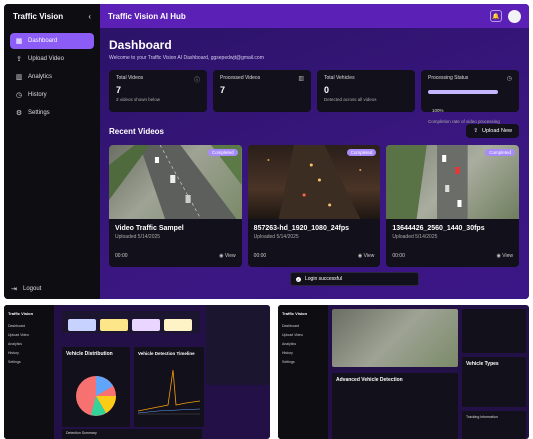 This screenshot has height=439, width=533. I want to click on sidebar-item-dashboard: ▦ Dashboard, so click(52, 41).